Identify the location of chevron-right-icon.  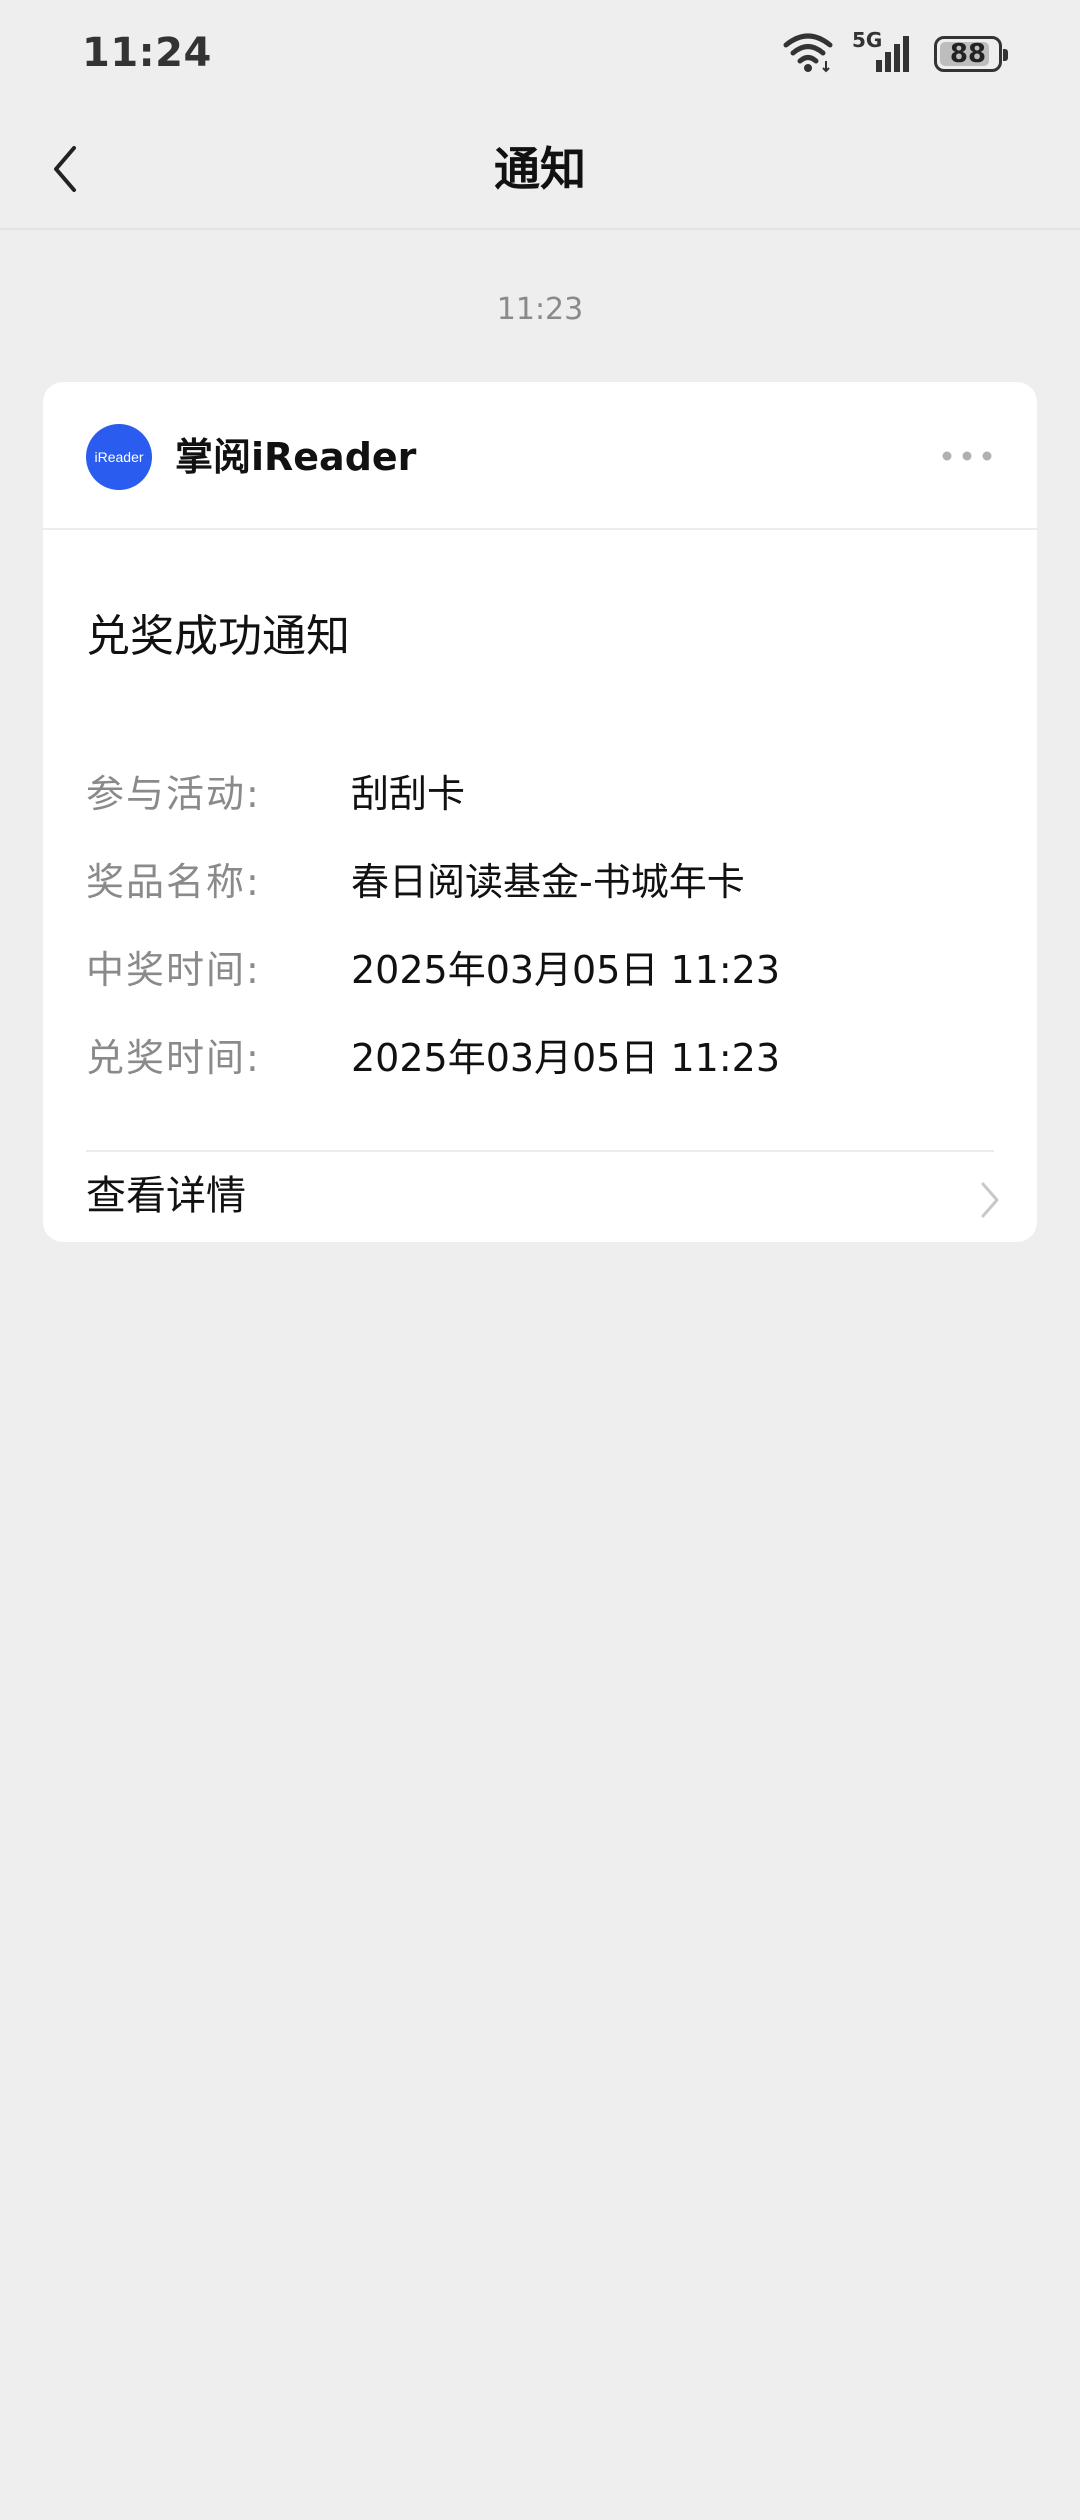
(990, 1200).